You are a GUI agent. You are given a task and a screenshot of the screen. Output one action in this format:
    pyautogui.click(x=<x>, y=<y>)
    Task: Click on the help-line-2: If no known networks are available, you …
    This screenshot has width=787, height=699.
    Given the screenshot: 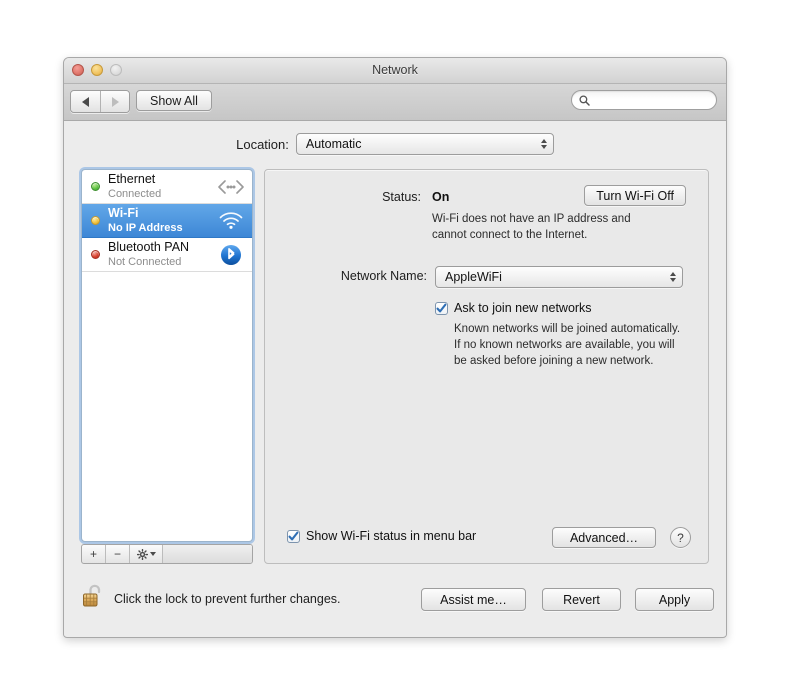 What is the action you would take?
    pyautogui.click(x=564, y=344)
    